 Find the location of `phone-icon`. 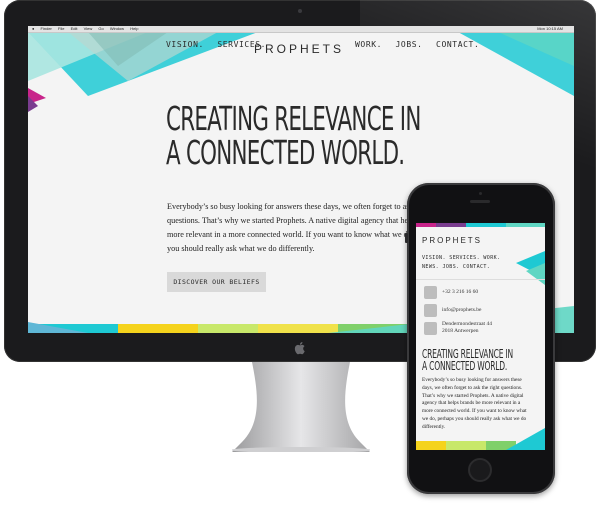

phone-icon is located at coordinates (430, 292).